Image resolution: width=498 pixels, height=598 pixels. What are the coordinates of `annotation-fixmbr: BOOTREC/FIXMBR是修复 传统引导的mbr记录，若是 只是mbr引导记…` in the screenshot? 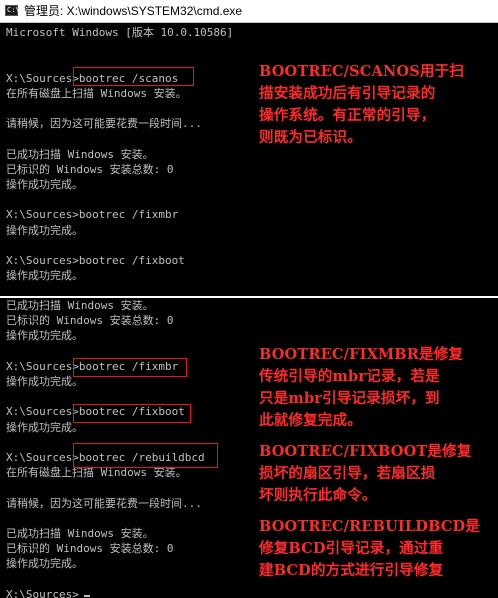 It's located at (361, 388).